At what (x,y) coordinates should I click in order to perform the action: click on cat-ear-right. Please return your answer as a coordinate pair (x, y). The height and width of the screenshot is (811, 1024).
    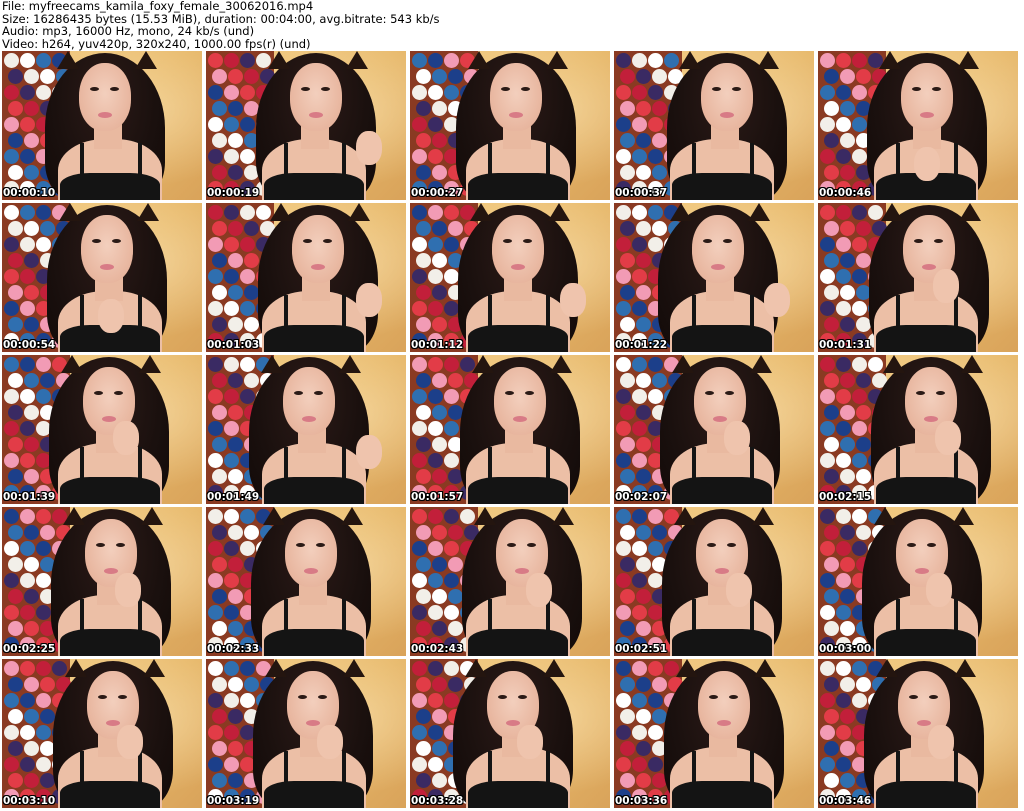
    Looking at the image, I should click on (146, 60).